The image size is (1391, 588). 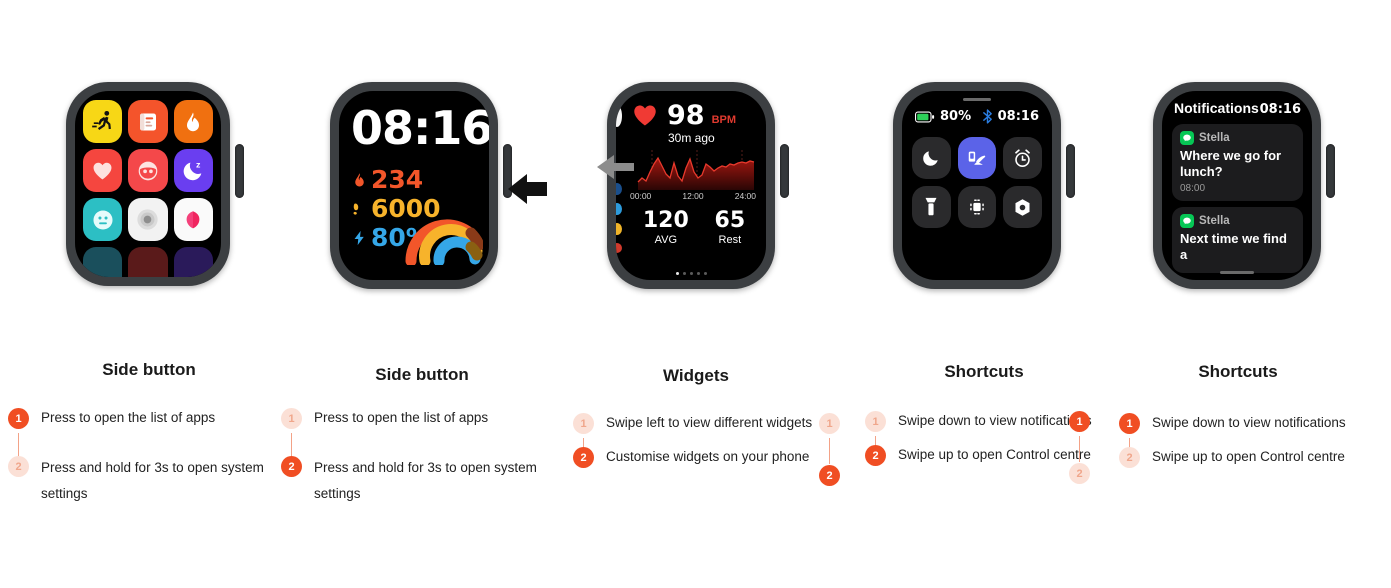 What do you see at coordinates (709, 422) in the screenshot?
I see `step-text: Swipe left to view different widgets` at bounding box center [709, 422].